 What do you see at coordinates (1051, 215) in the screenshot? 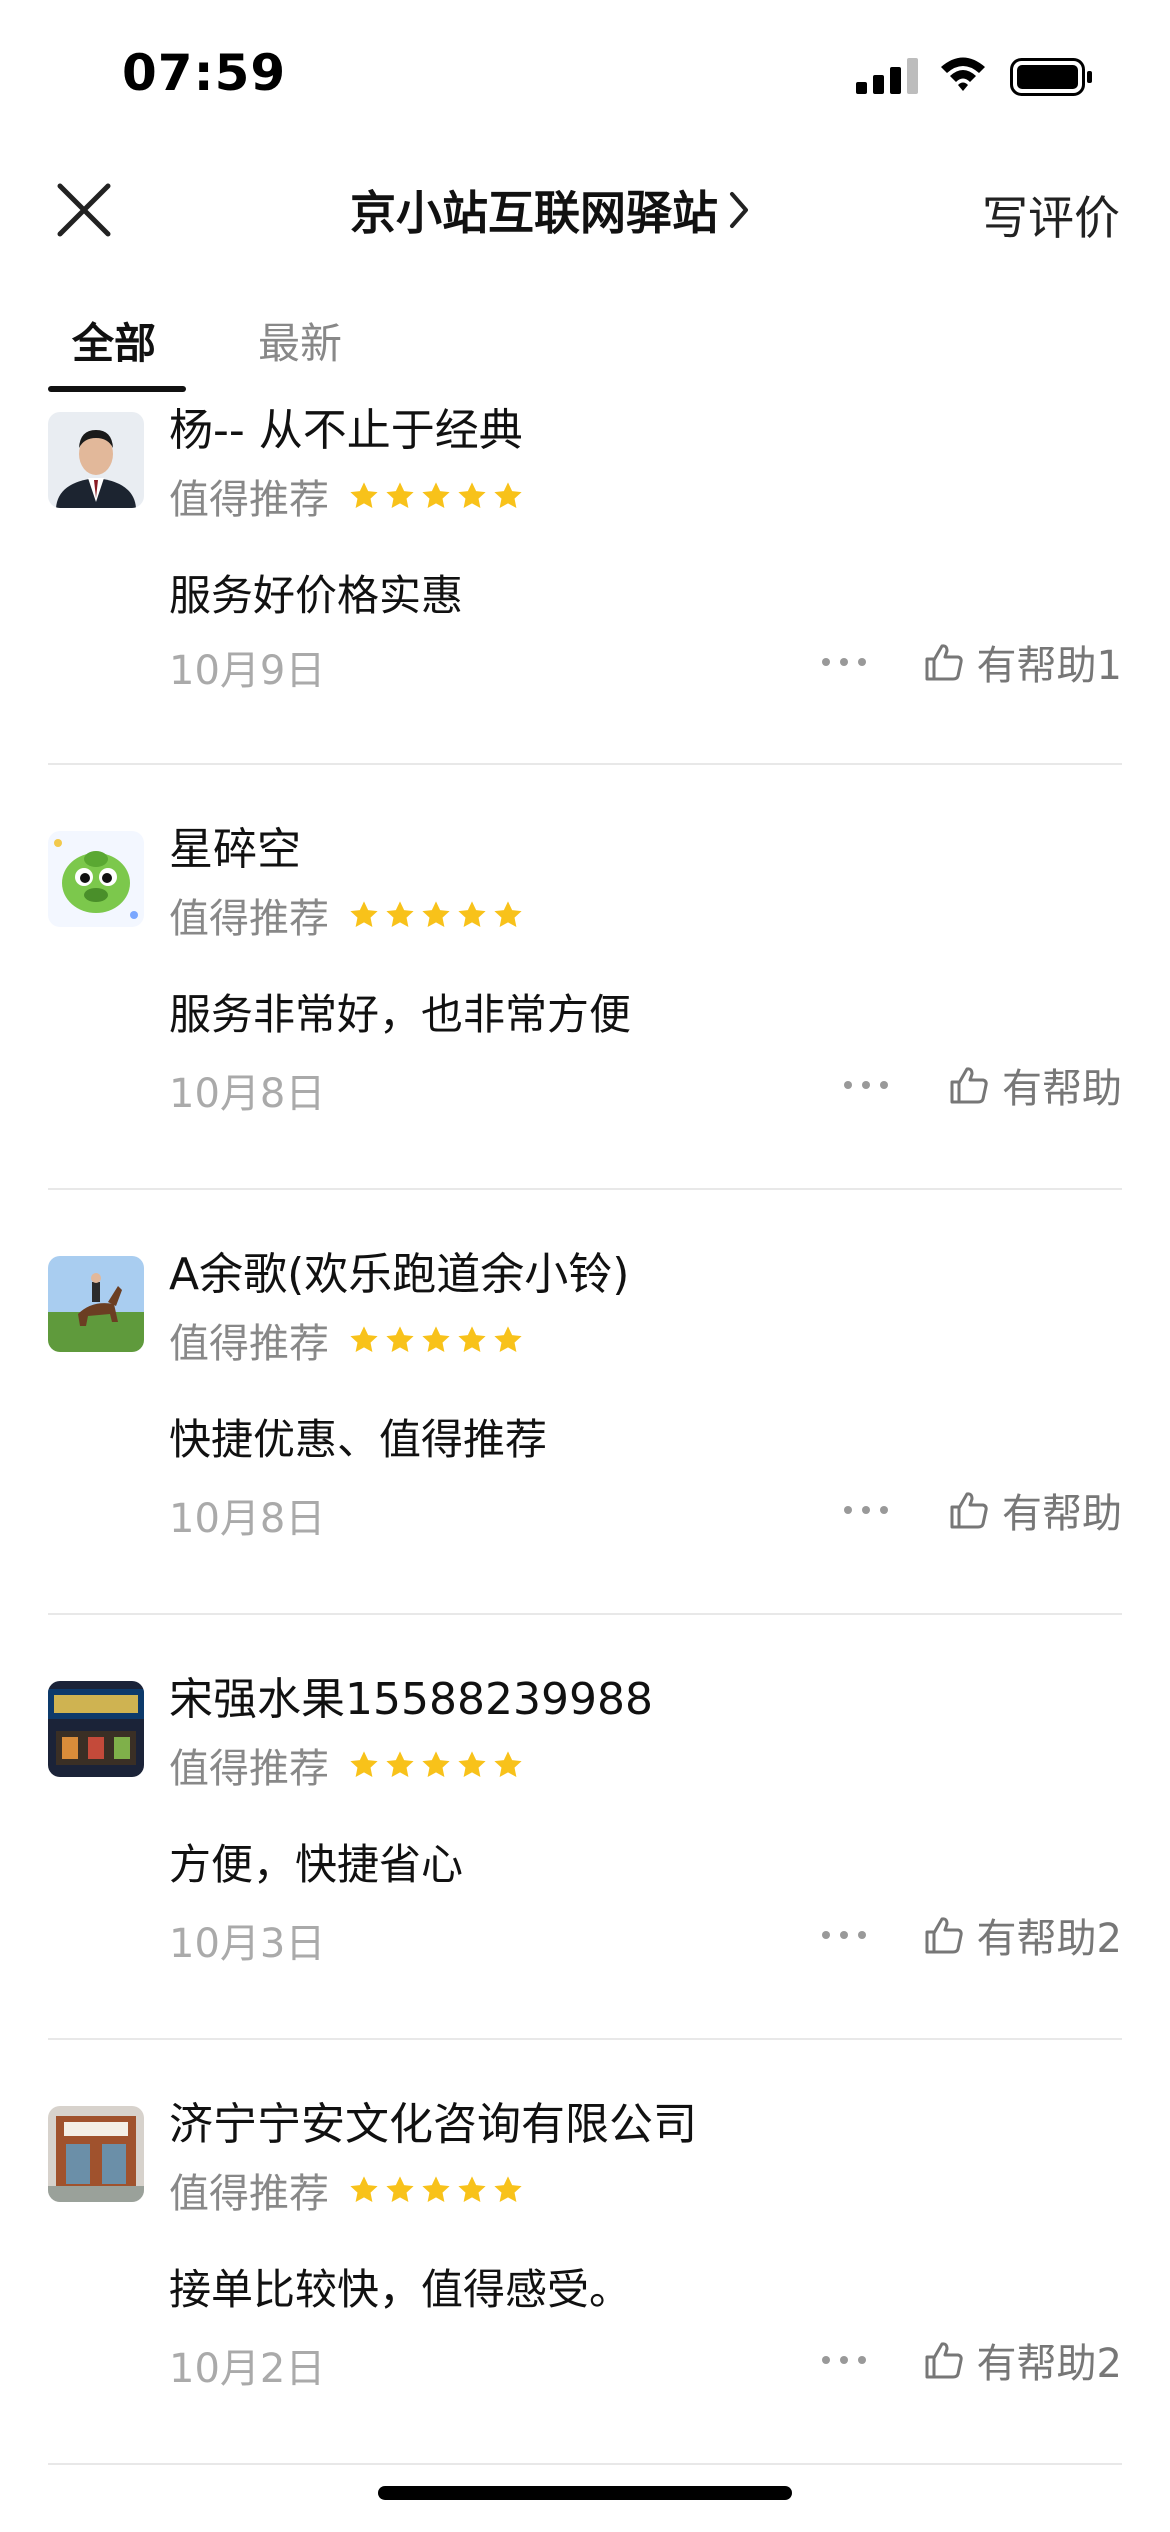
I see `write-review-button: 写评价` at bounding box center [1051, 215].